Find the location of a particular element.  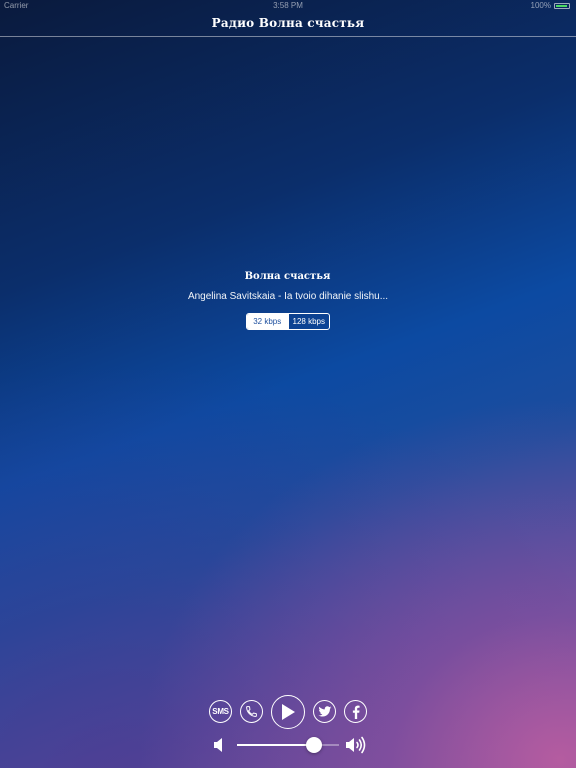

status-bar: Carrier 3:58 PM 100% is located at coordinates (288, 6).